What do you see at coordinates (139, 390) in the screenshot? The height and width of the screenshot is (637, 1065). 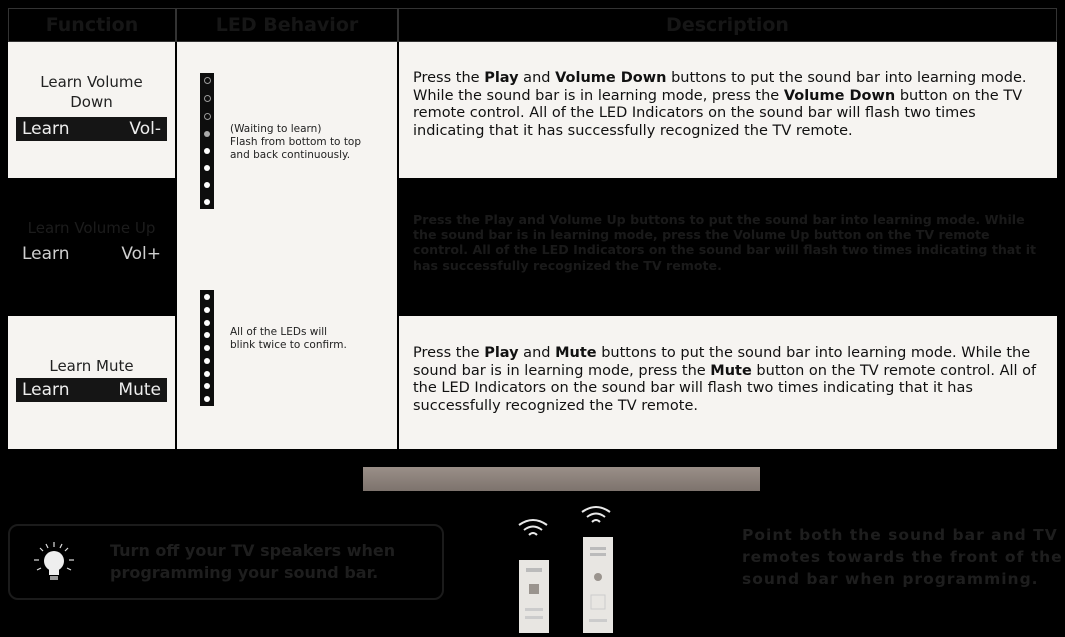 I see `row-3-tag-right: Mute` at bounding box center [139, 390].